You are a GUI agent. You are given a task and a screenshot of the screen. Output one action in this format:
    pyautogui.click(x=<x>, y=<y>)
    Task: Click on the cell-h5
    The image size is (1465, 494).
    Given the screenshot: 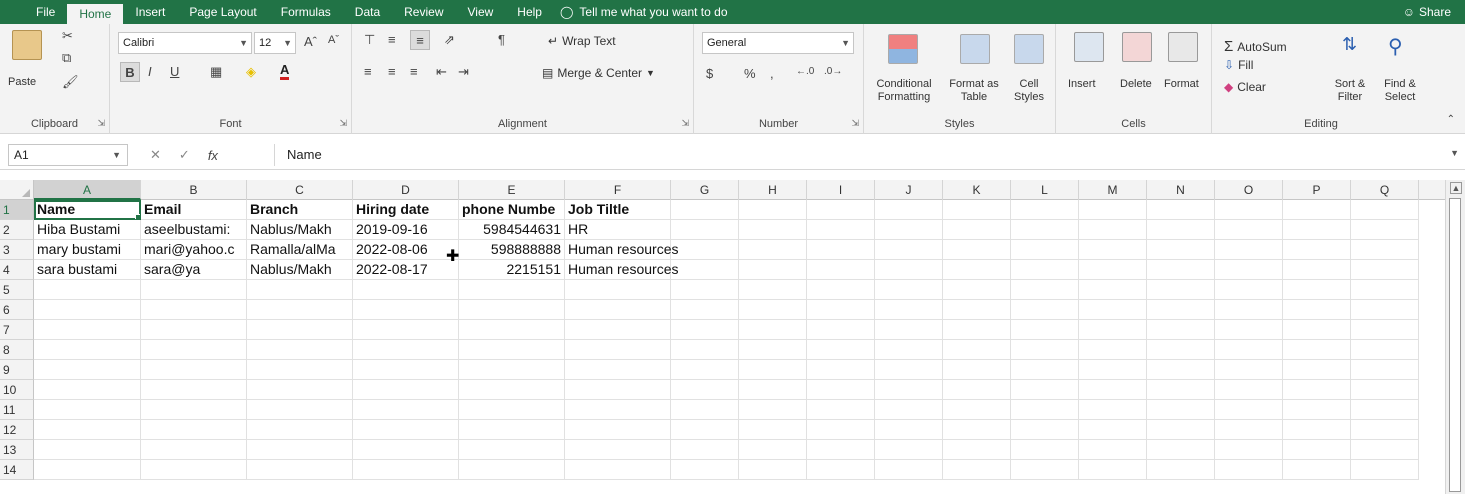 What is the action you would take?
    pyautogui.click(x=773, y=290)
    